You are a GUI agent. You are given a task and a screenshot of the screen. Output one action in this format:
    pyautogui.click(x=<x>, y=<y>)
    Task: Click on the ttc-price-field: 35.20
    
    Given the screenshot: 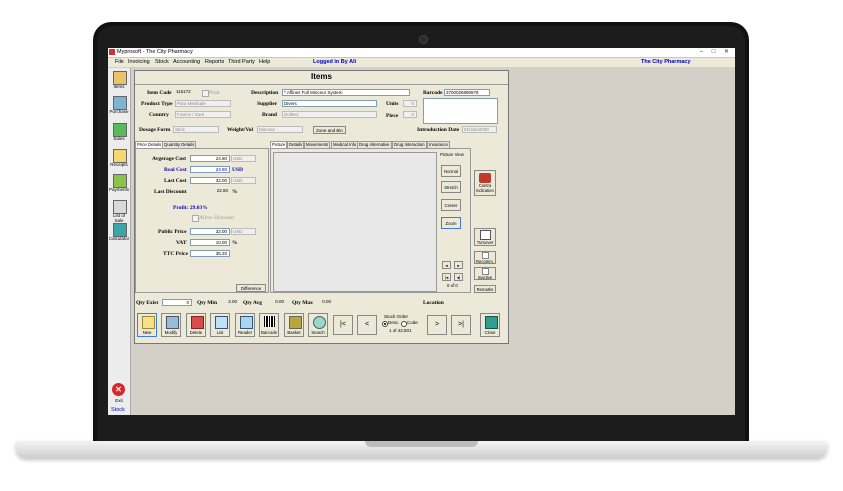 What is the action you would take?
    pyautogui.click(x=210, y=253)
    